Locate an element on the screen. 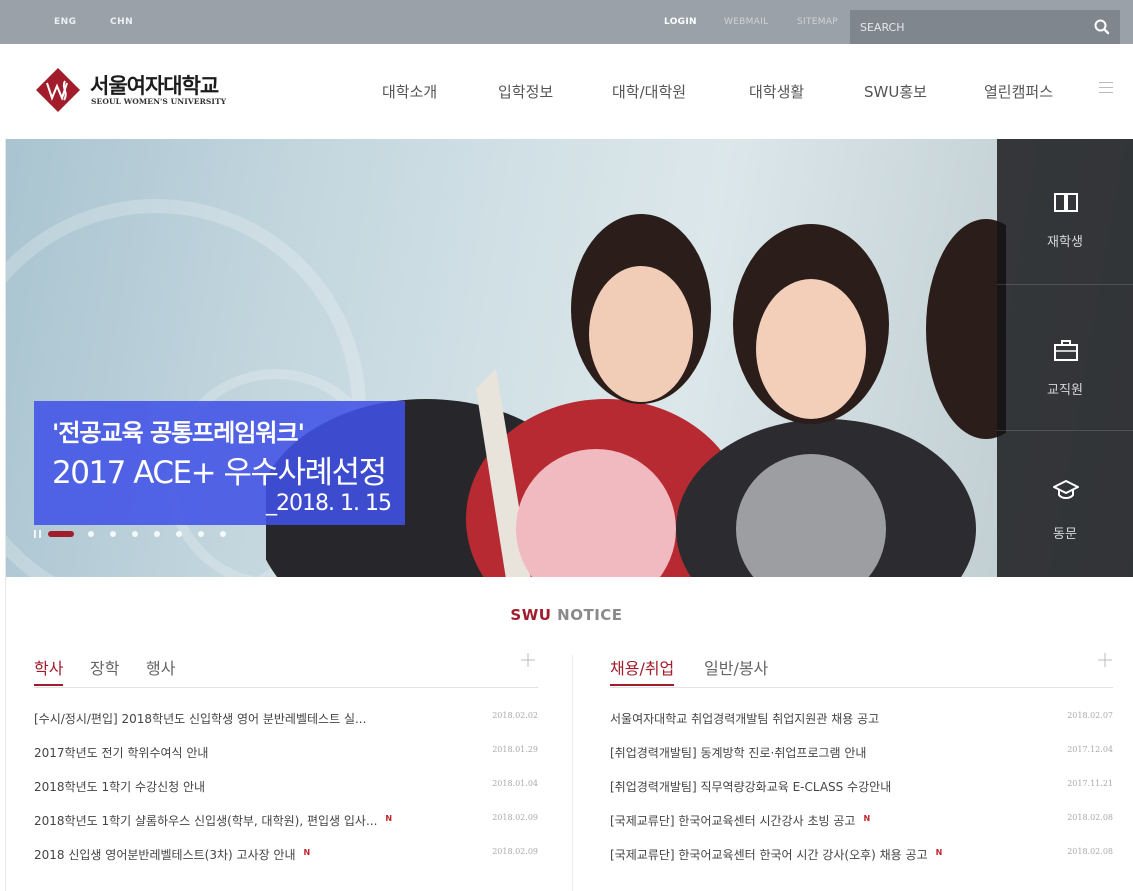 This screenshot has width=1133, height=891. notice-row: [국제교류단] 한국어교육센터 시간강사 초빙 공고 N 2018.02.08 is located at coordinates (861, 822).